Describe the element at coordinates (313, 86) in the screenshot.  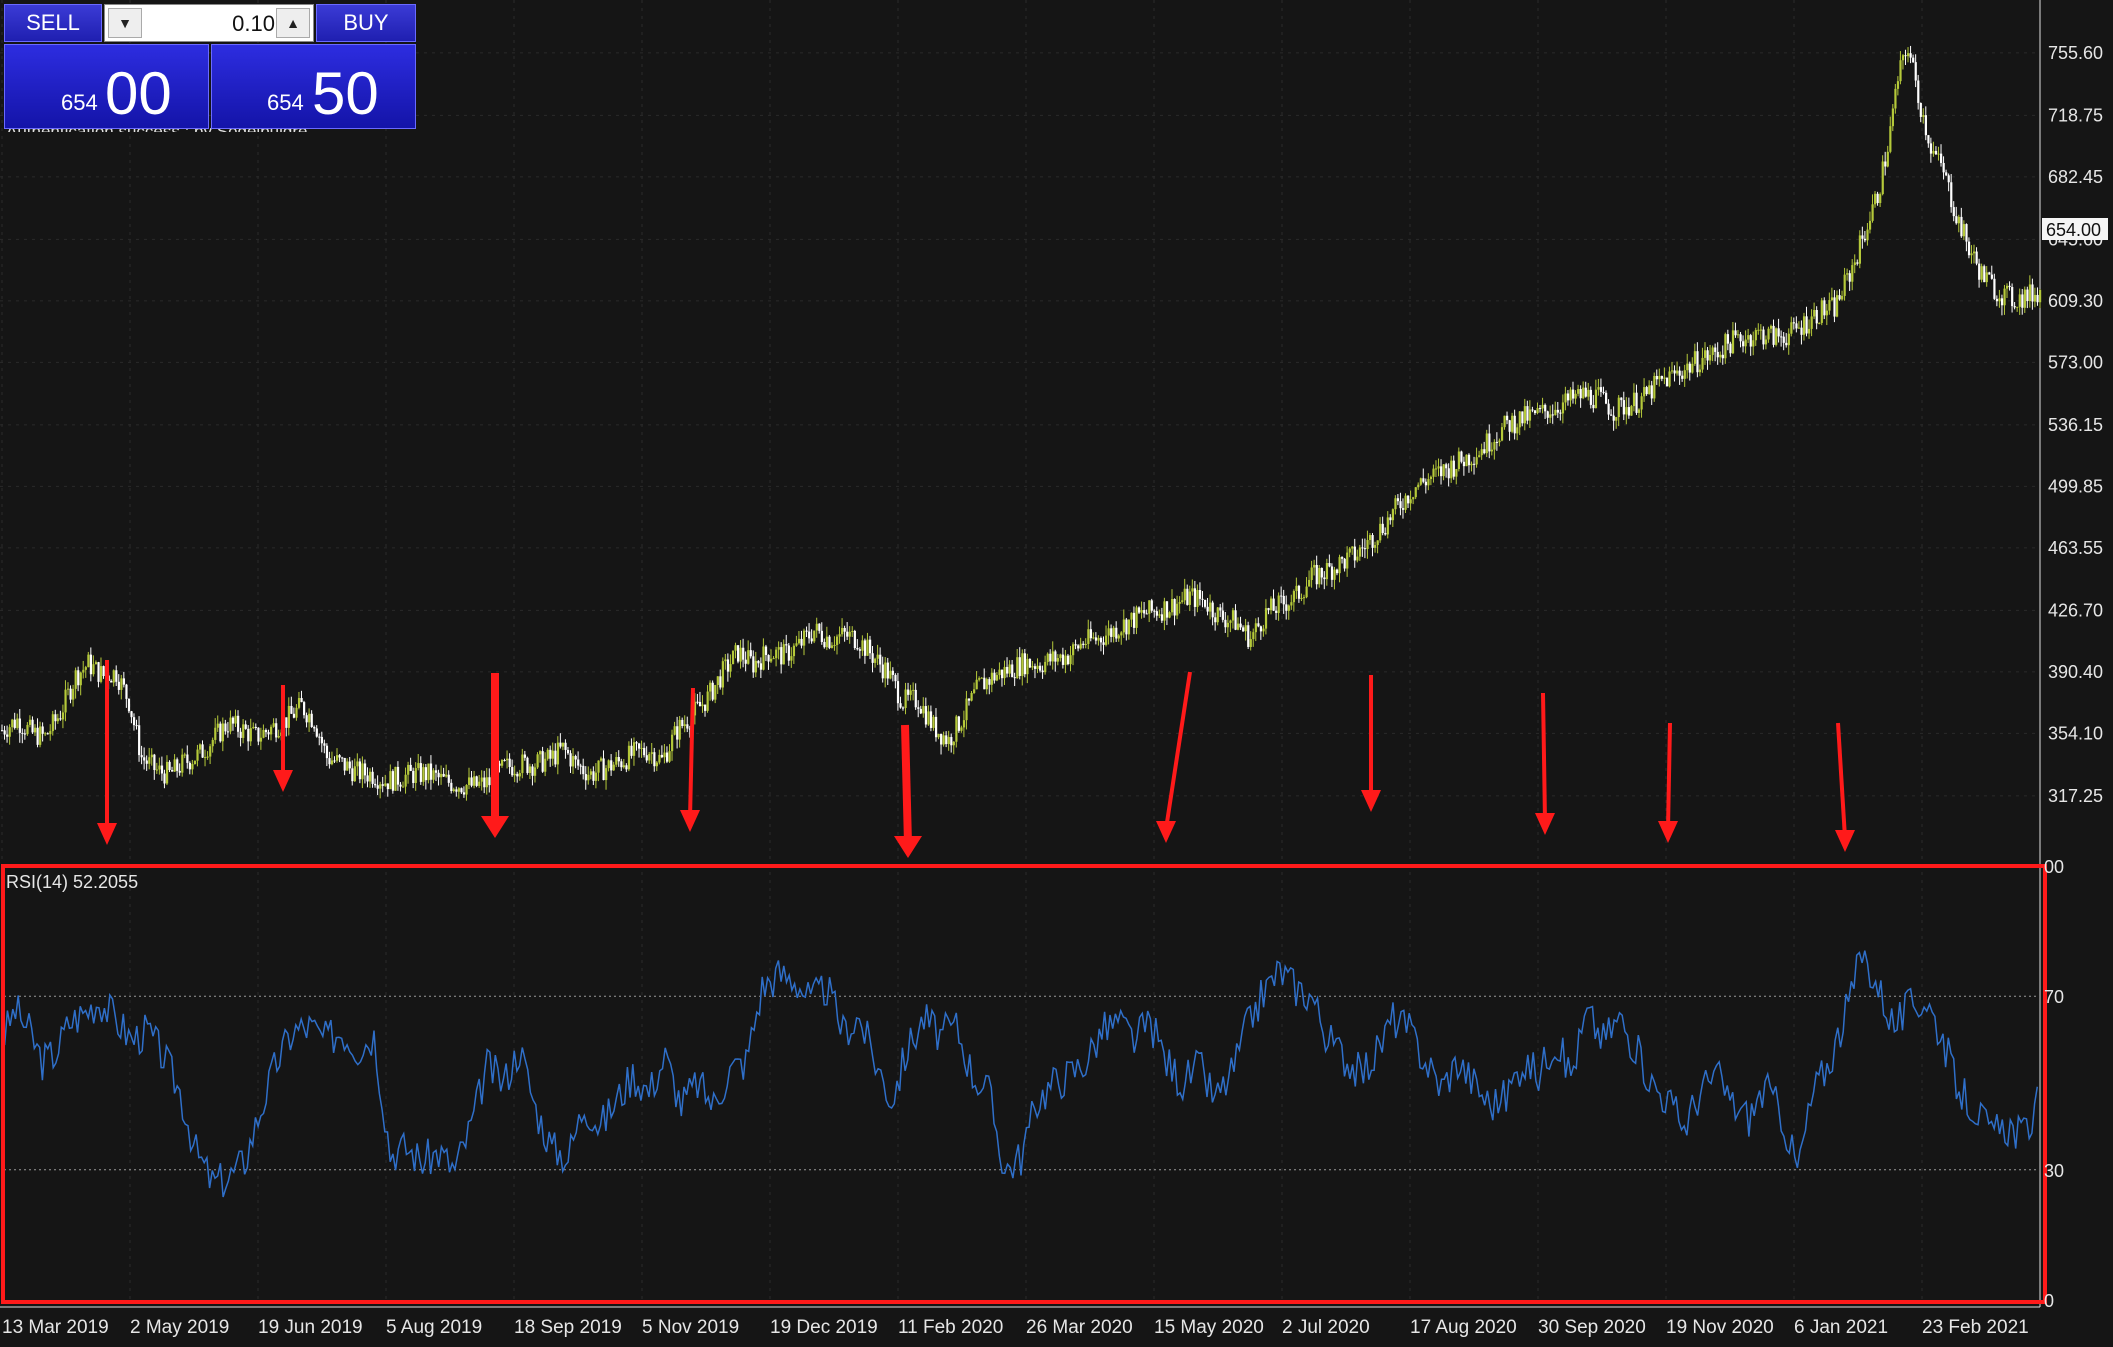
I see `buy-price-quote: 654 50` at that location.